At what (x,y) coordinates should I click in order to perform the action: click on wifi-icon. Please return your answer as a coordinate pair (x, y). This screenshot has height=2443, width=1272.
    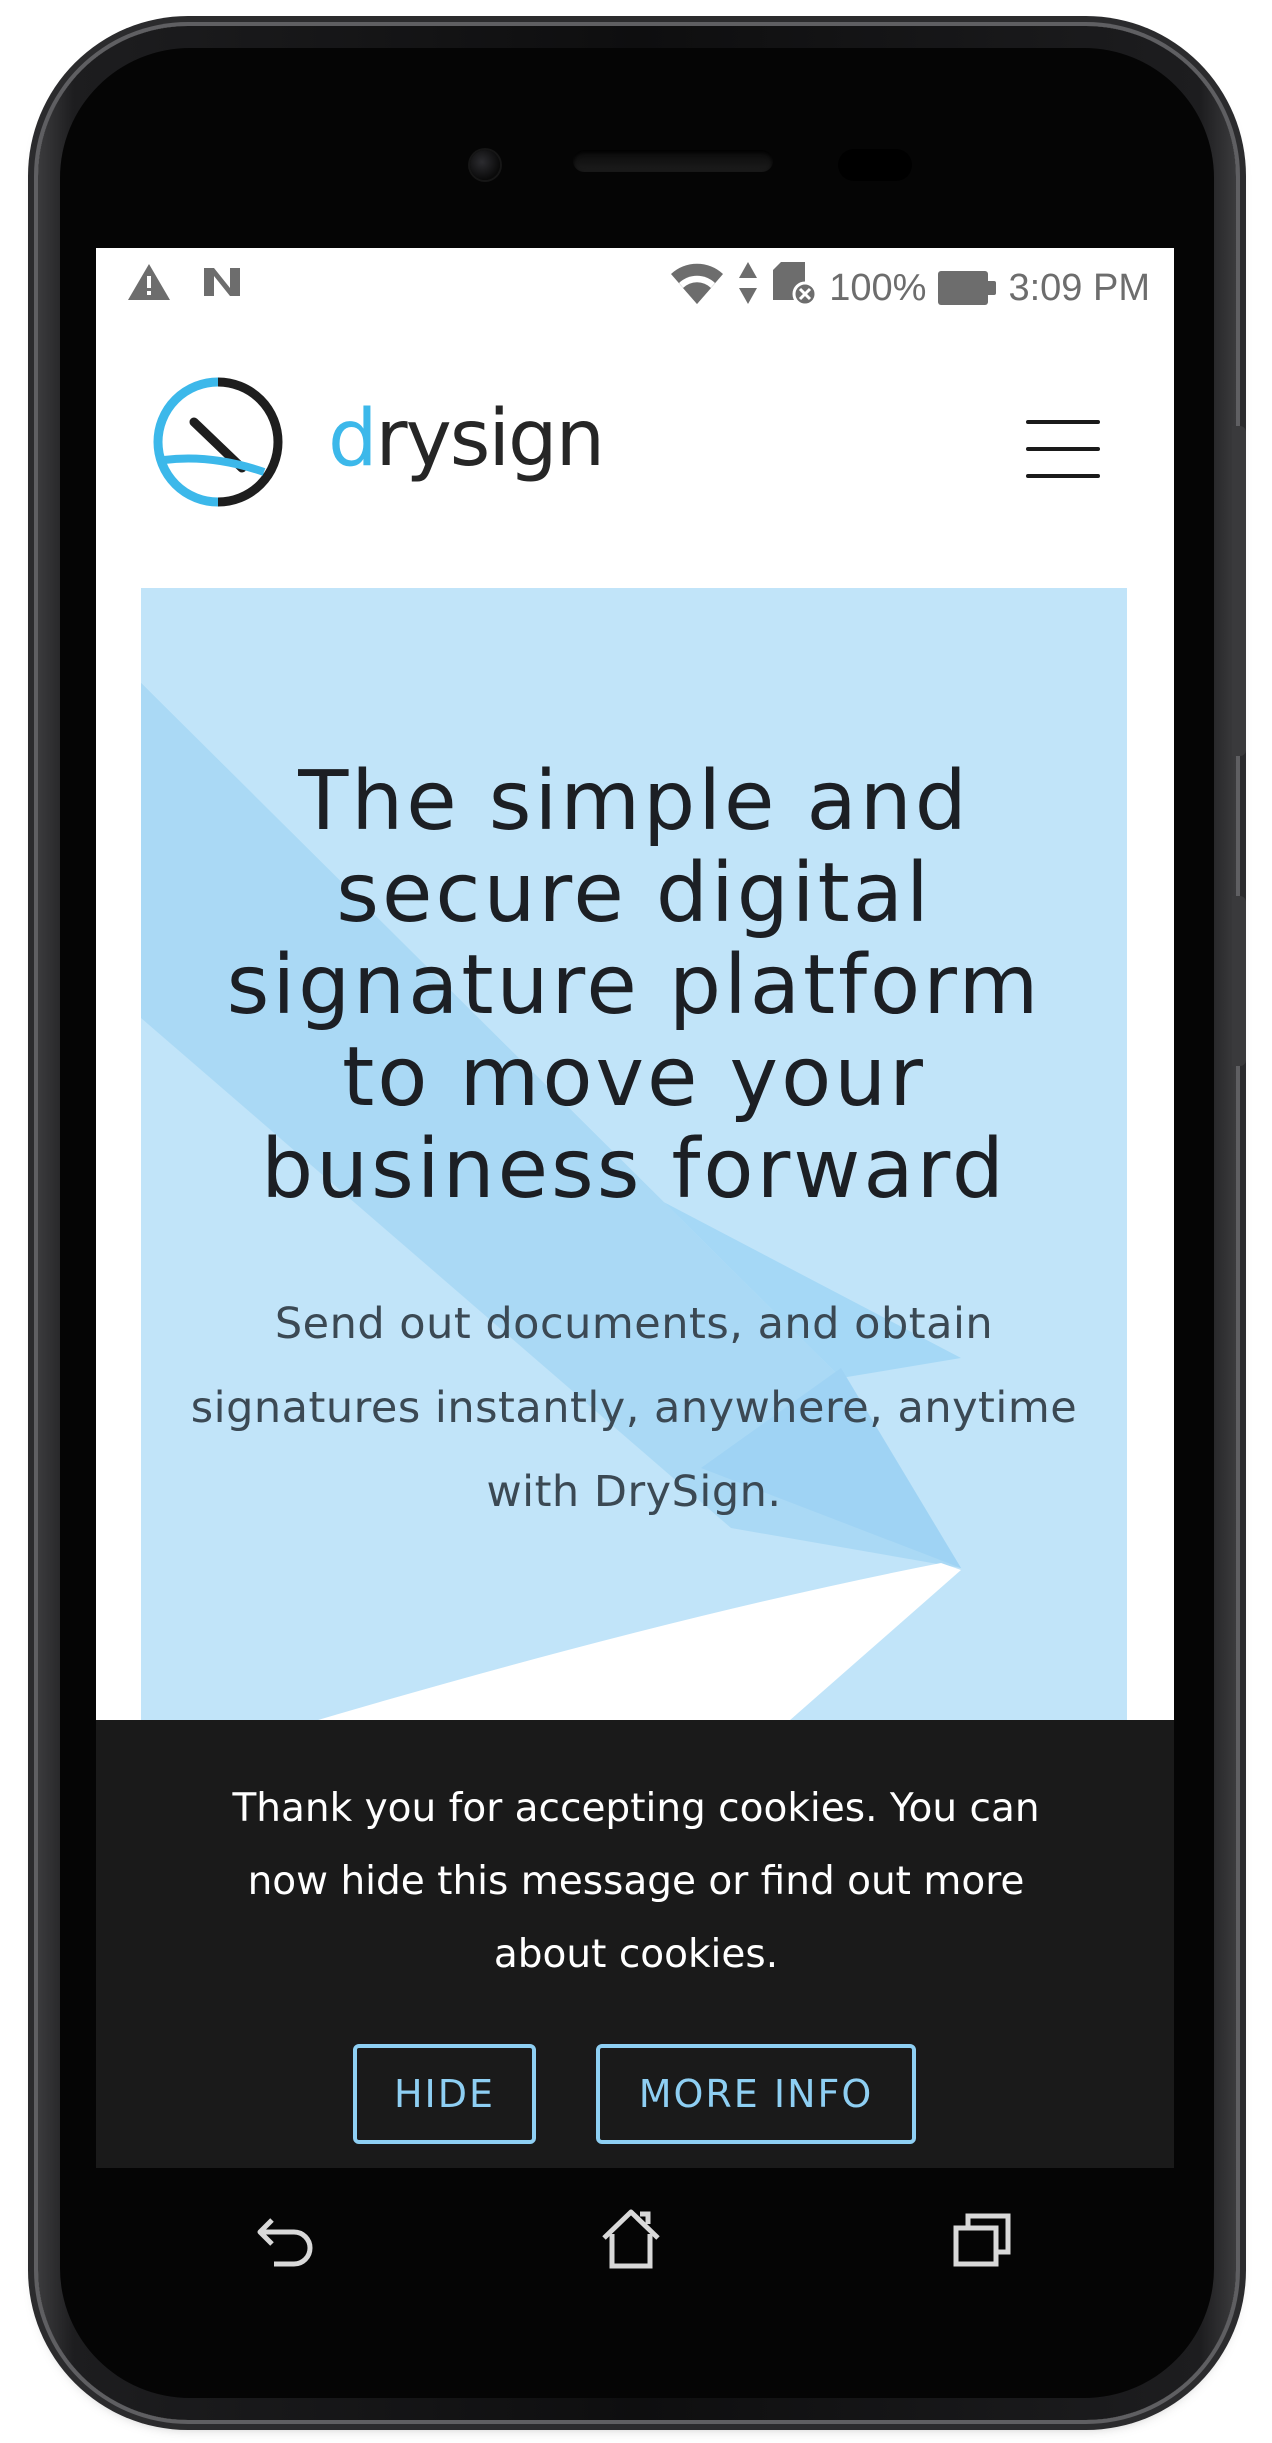
    Looking at the image, I should click on (697, 288).